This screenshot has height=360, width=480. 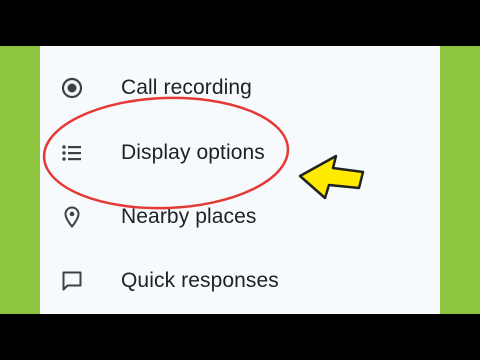 I want to click on menu-item-quick-responses: Quick responses, so click(x=240, y=281).